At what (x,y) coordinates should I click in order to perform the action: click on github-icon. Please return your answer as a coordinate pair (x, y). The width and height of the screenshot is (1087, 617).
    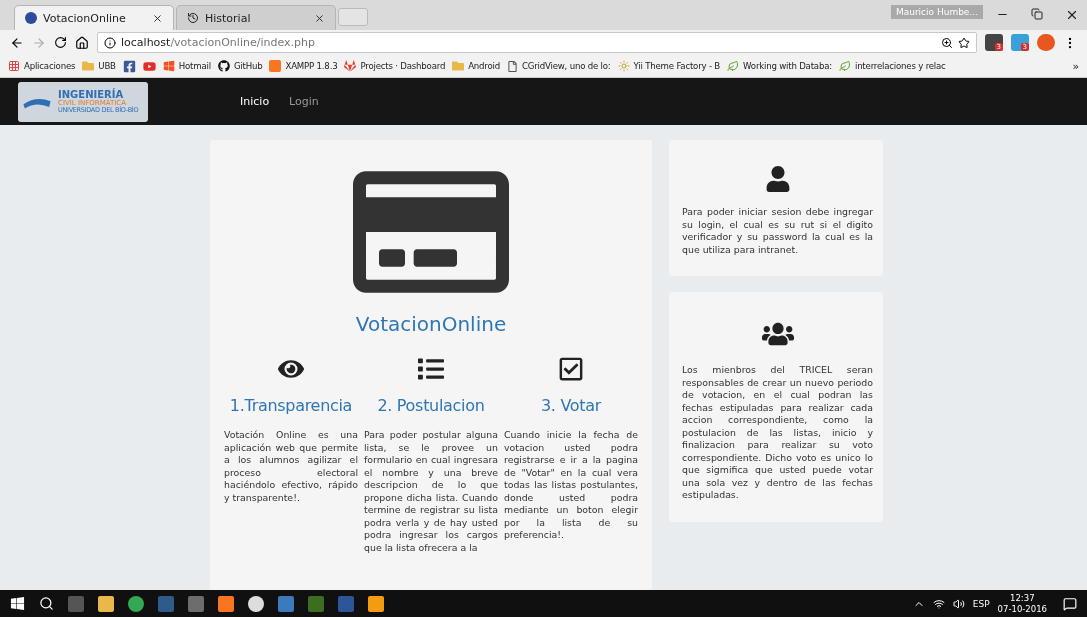
    Looking at the image, I should click on (223, 66).